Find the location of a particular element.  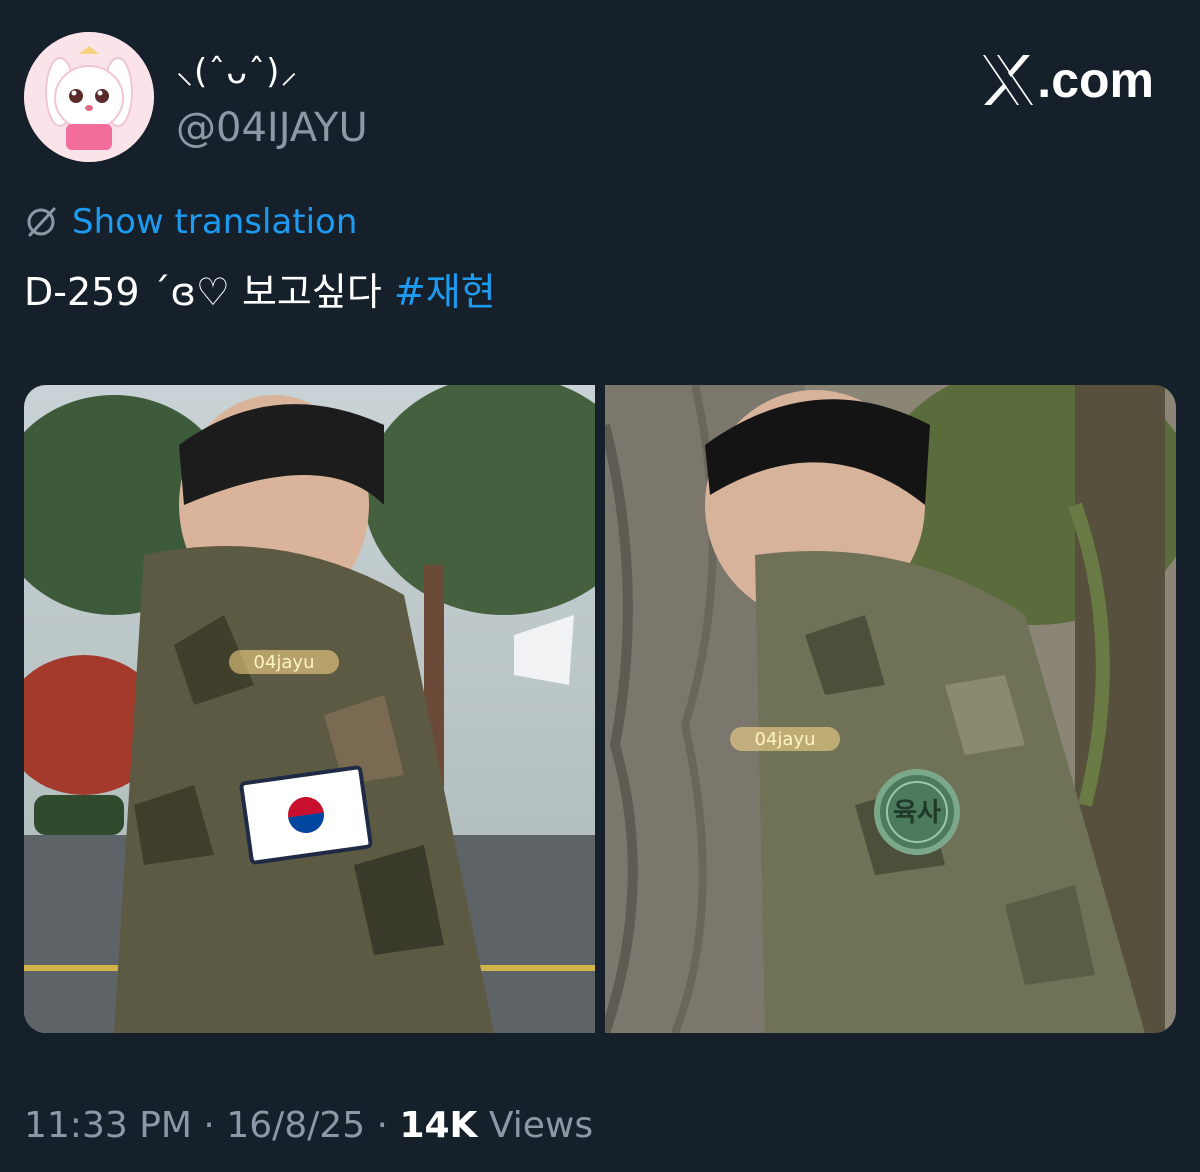

photo-2-watermark: 04jayu is located at coordinates (785, 739).